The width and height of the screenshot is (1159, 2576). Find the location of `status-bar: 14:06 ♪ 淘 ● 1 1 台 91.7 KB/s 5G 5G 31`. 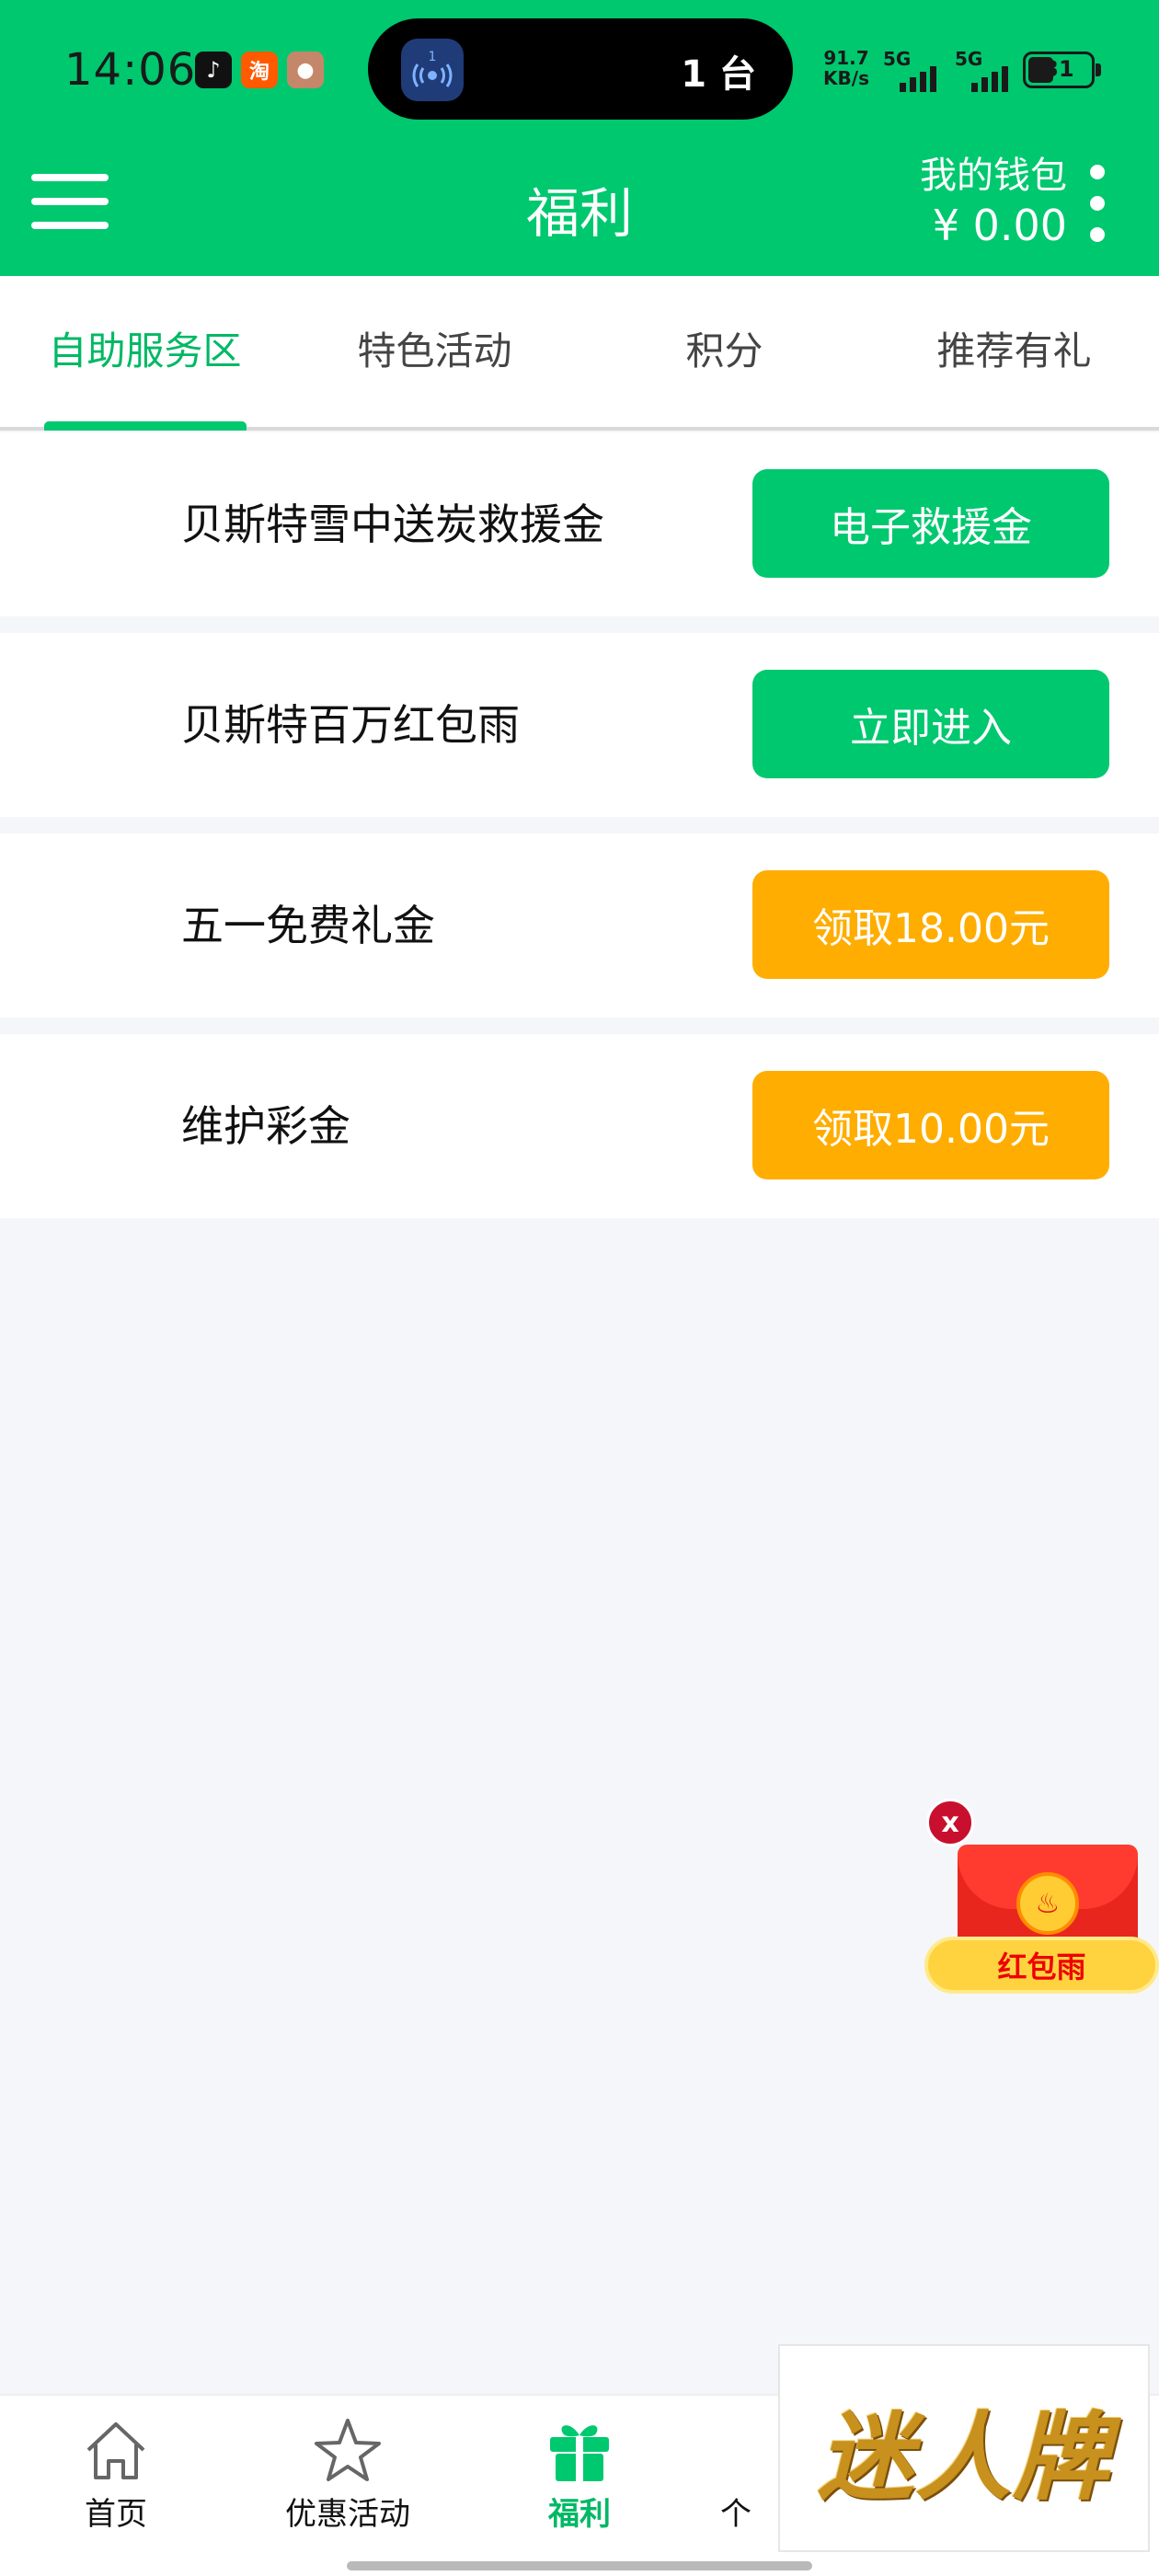

status-bar: 14:06 ♪ 淘 ● 1 1 台 91.7 KB/s 5G 5G 31 is located at coordinates (579, 71).